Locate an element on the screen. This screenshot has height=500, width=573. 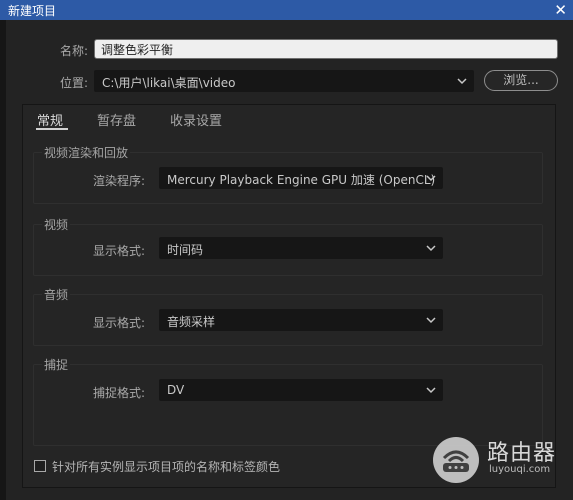
tab-scratch-disks: 暂存盘 is located at coordinates (116, 119).